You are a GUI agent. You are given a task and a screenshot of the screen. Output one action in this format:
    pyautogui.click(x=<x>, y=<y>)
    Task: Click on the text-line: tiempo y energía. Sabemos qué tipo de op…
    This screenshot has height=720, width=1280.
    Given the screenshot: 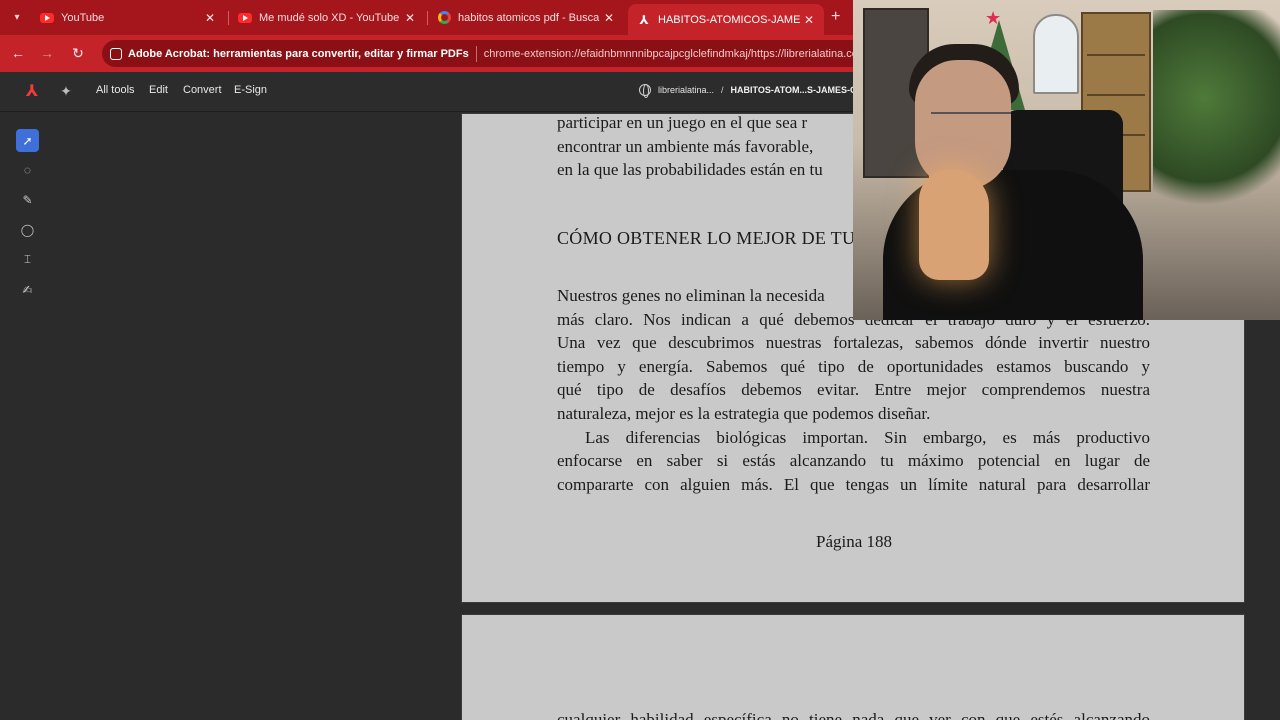 What is the action you would take?
    pyautogui.click(x=853, y=366)
    